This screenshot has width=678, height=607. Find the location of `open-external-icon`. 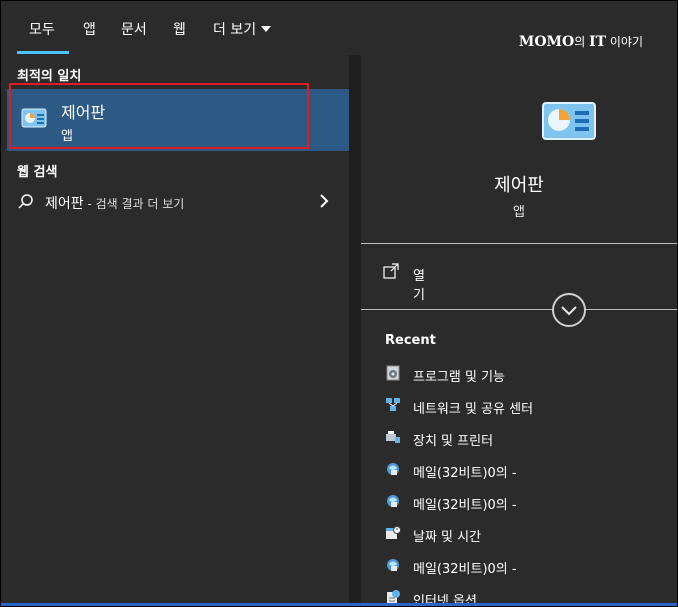

open-external-icon is located at coordinates (391, 273).